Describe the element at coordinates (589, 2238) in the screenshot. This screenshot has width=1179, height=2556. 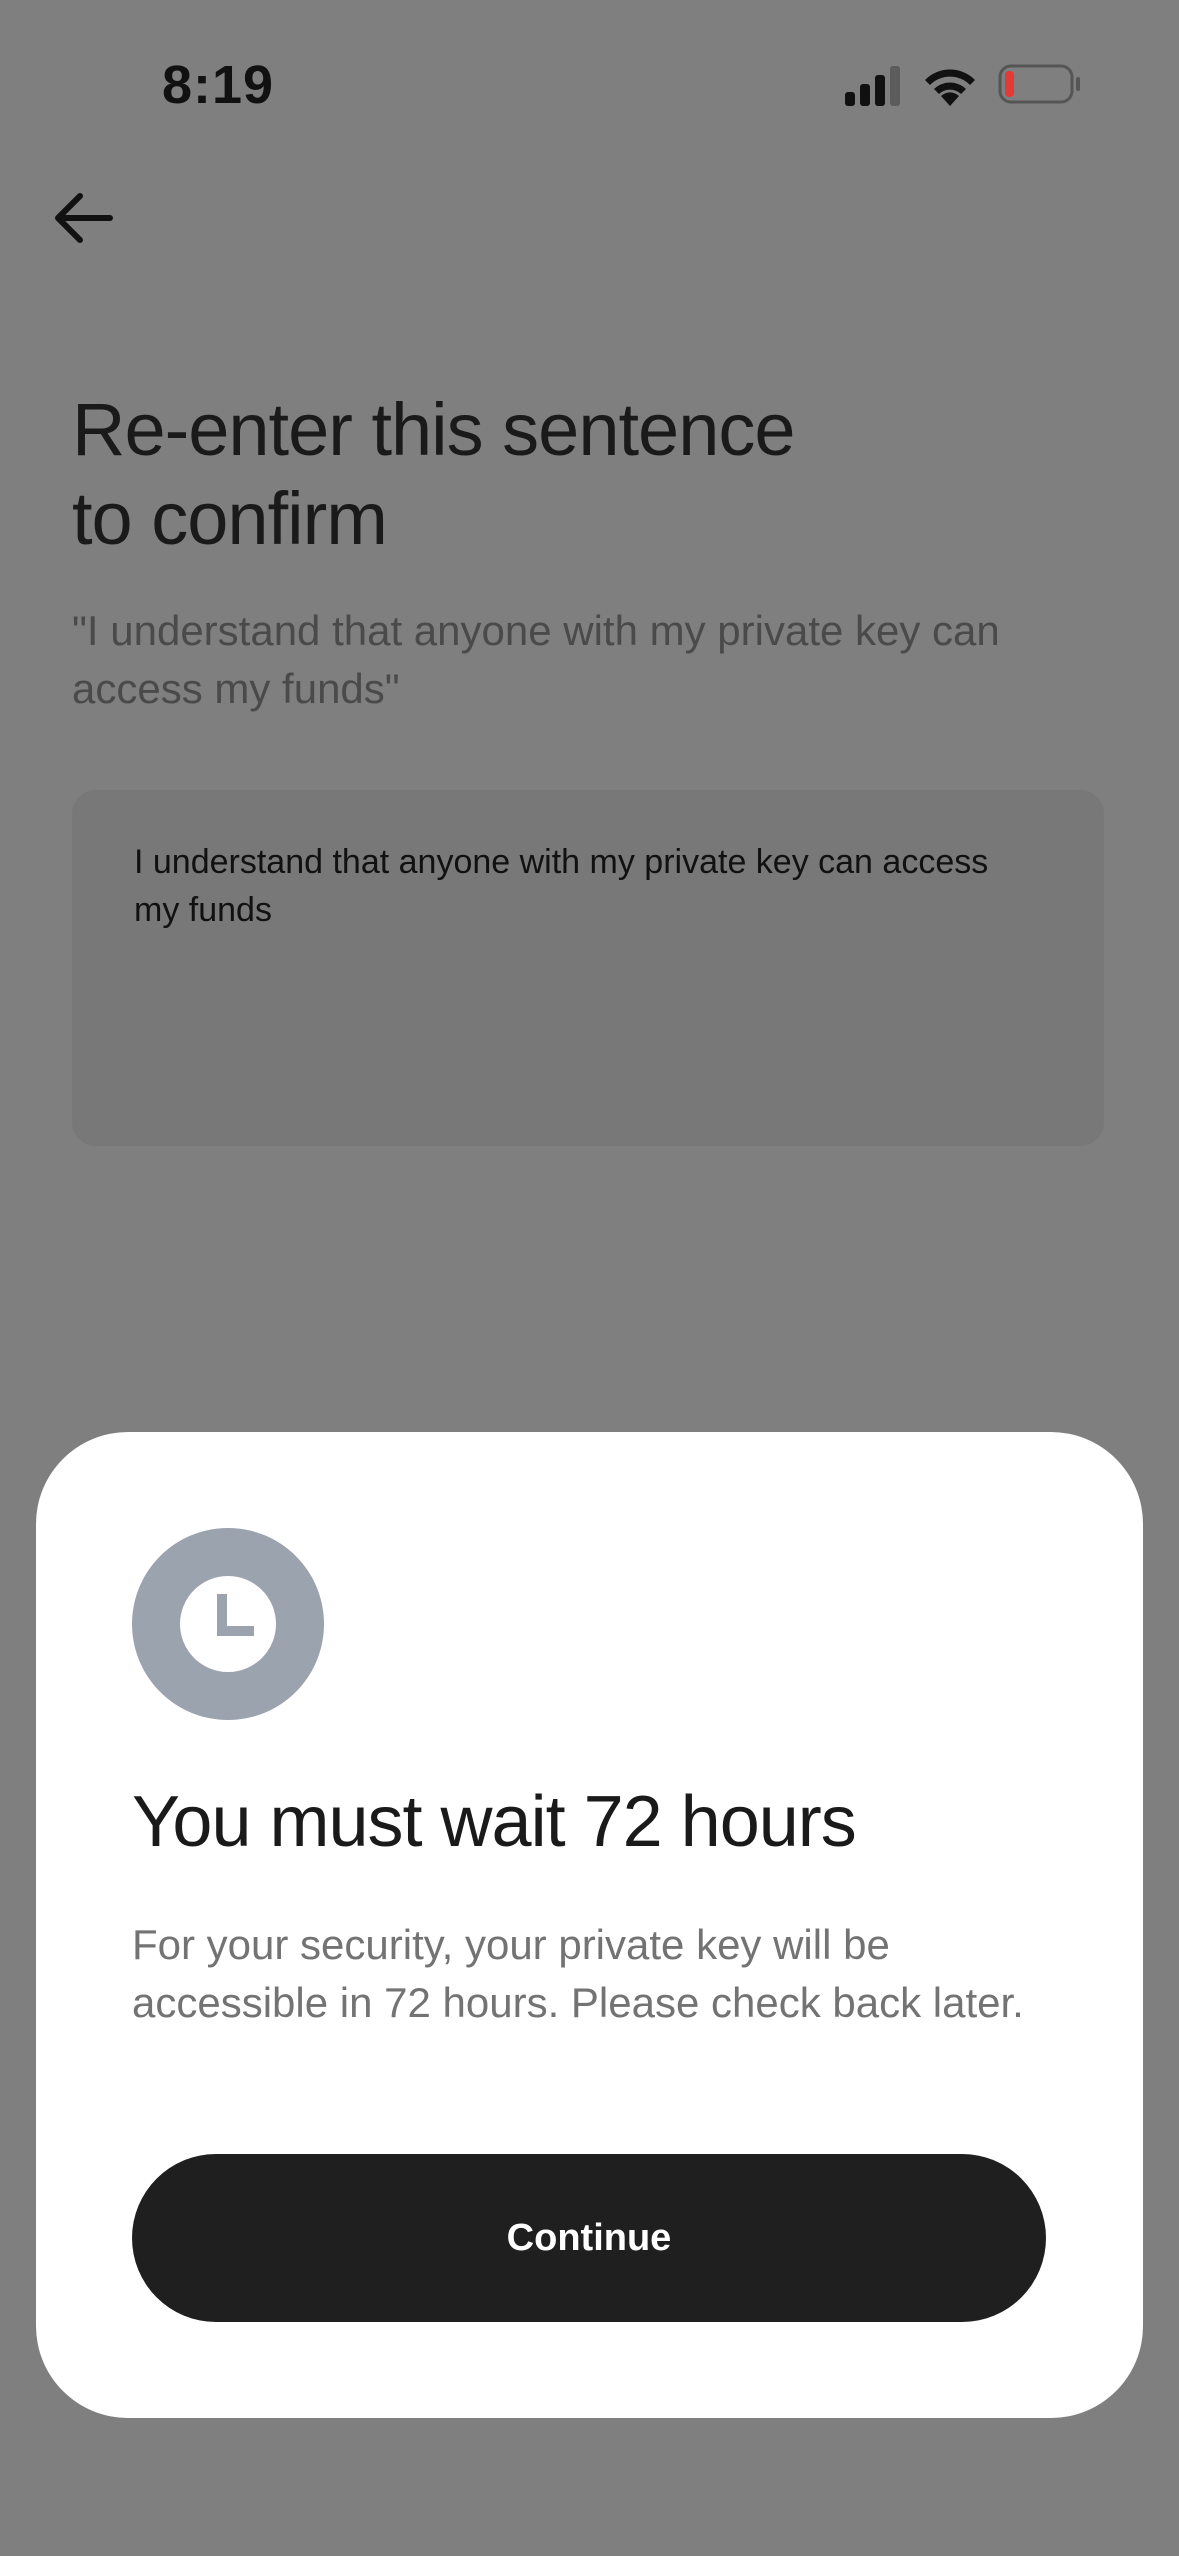
I see `continue-button: Continue` at that location.